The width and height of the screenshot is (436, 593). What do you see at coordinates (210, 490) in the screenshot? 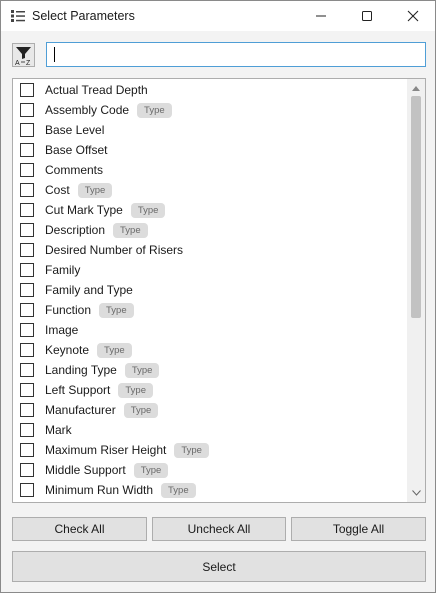
I see `list-item: Minimum Run Width Type` at bounding box center [210, 490].